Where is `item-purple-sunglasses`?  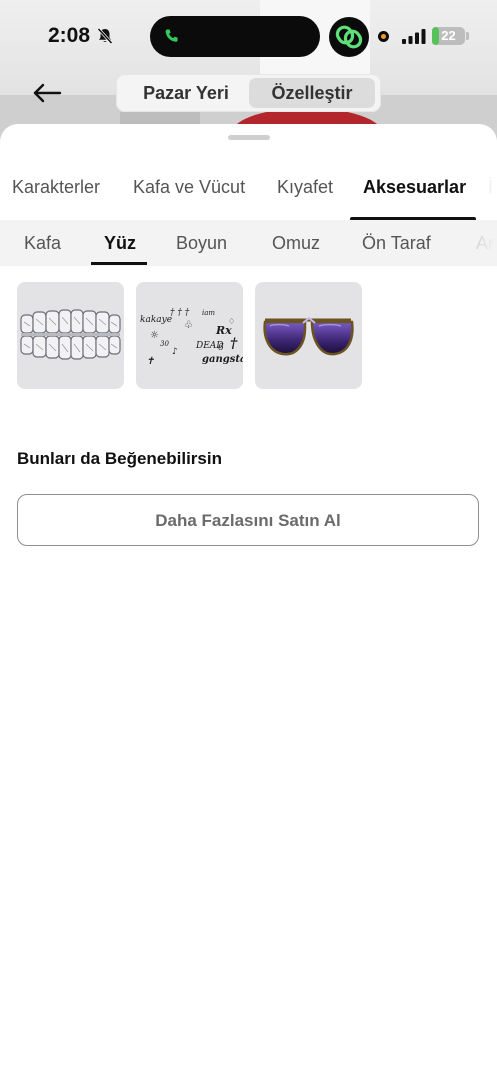 item-purple-sunglasses is located at coordinates (308, 335).